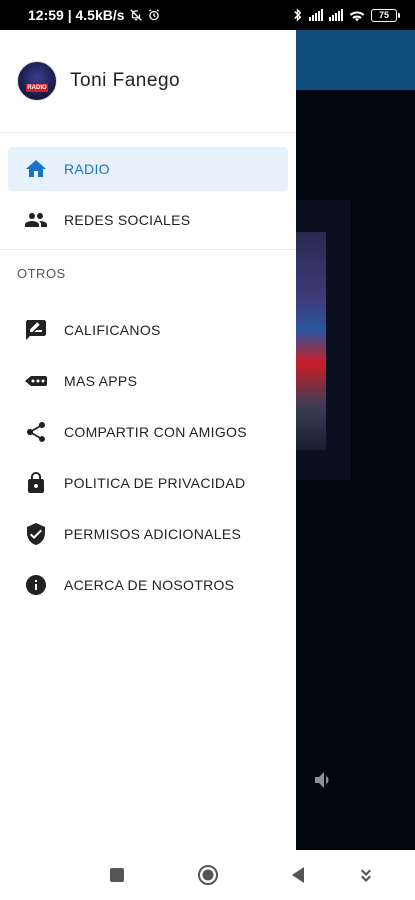 This screenshot has height=900, width=415. Describe the element at coordinates (37, 81) in the screenshot. I see `avatar: RADIO` at that location.